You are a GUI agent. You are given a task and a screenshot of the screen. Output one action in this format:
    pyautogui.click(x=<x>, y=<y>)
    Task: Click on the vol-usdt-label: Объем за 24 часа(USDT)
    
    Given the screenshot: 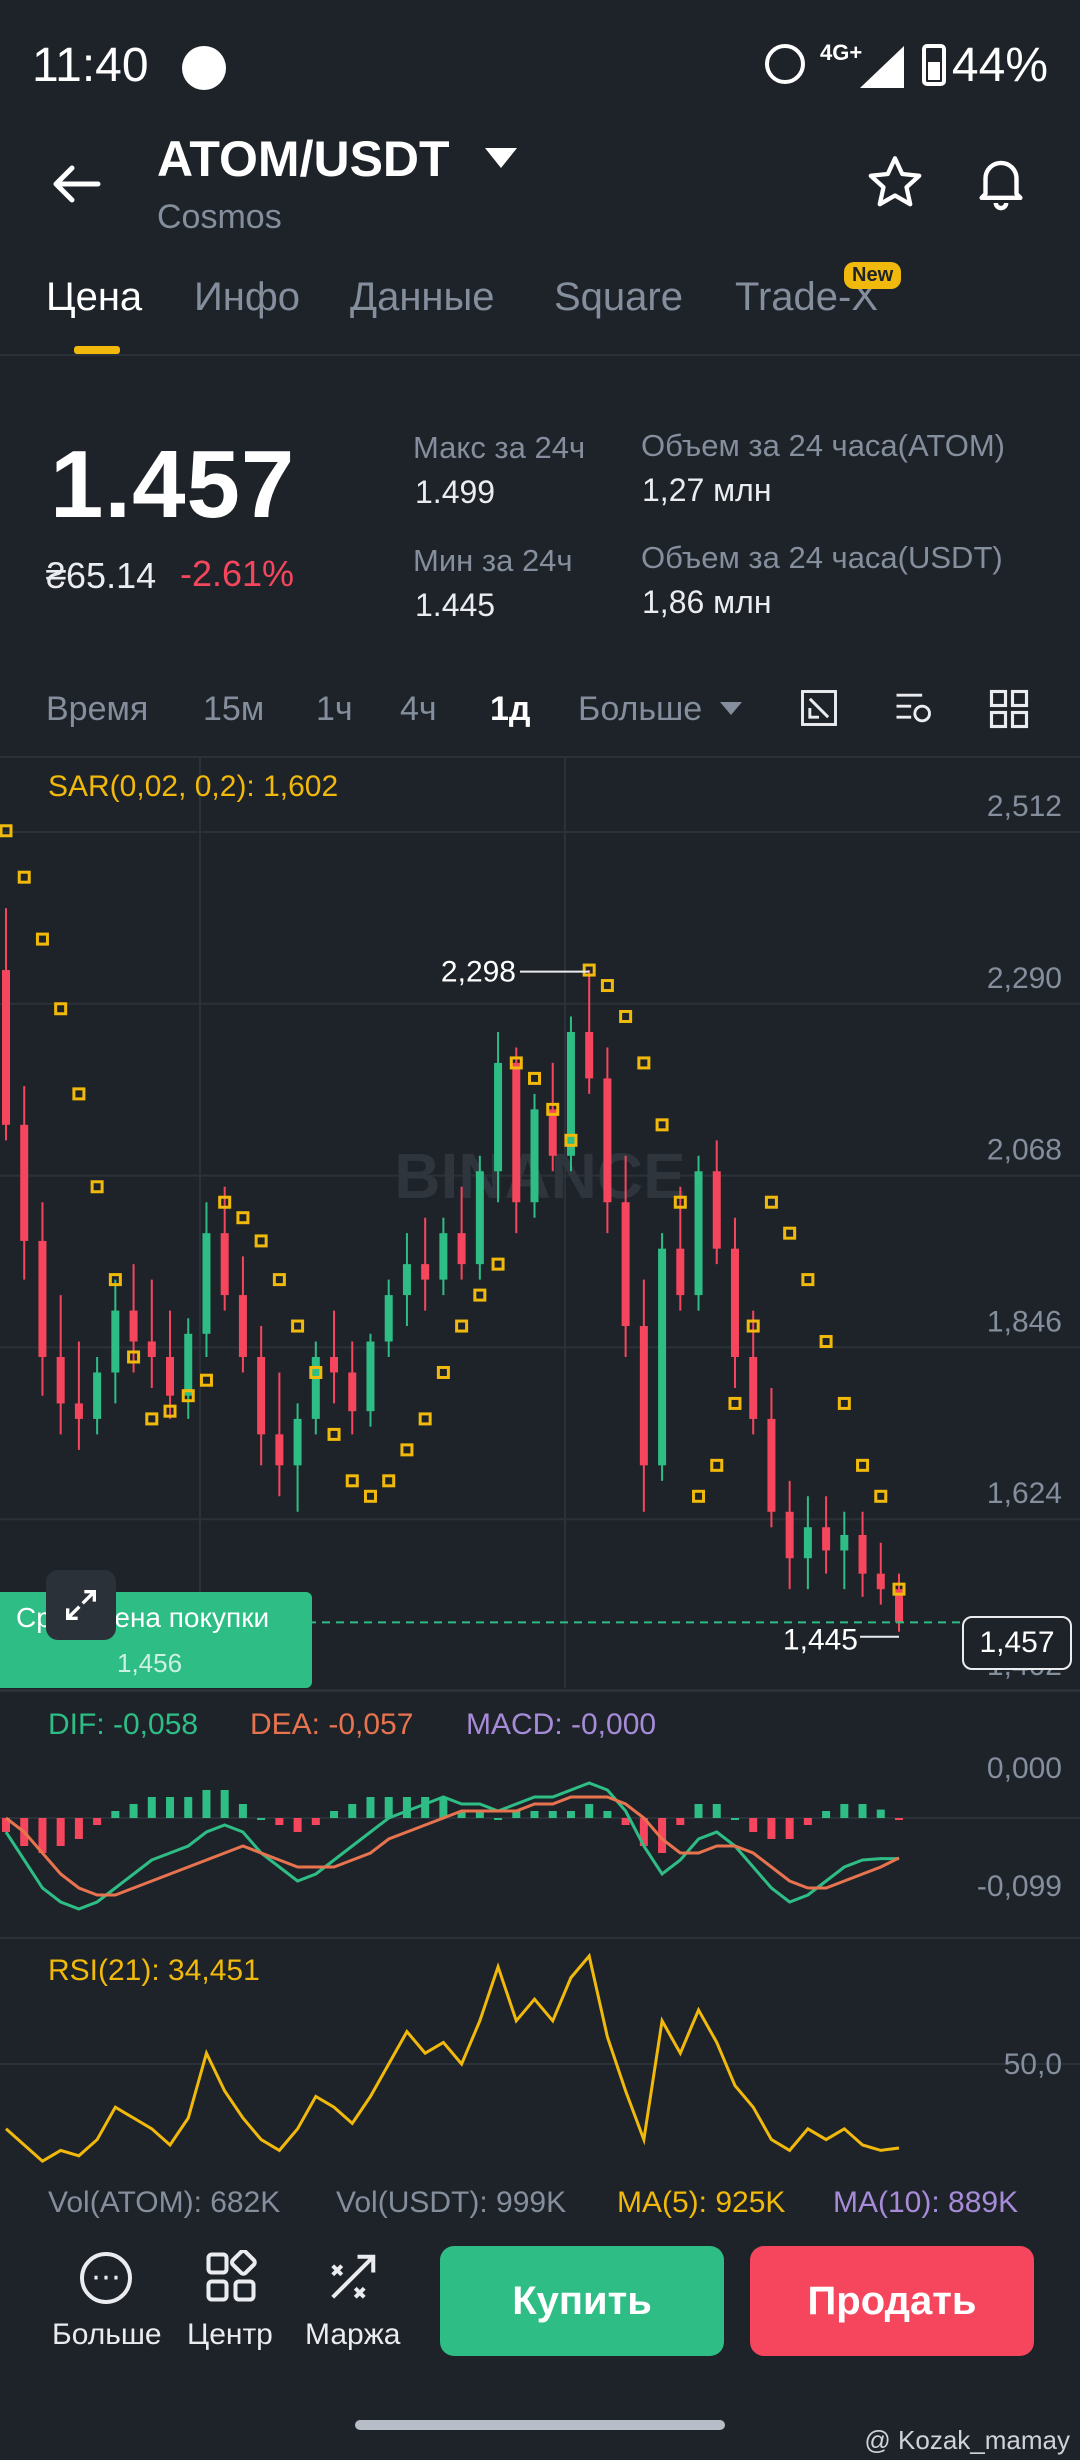 What is the action you would take?
    pyautogui.click(x=822, y=557)
    